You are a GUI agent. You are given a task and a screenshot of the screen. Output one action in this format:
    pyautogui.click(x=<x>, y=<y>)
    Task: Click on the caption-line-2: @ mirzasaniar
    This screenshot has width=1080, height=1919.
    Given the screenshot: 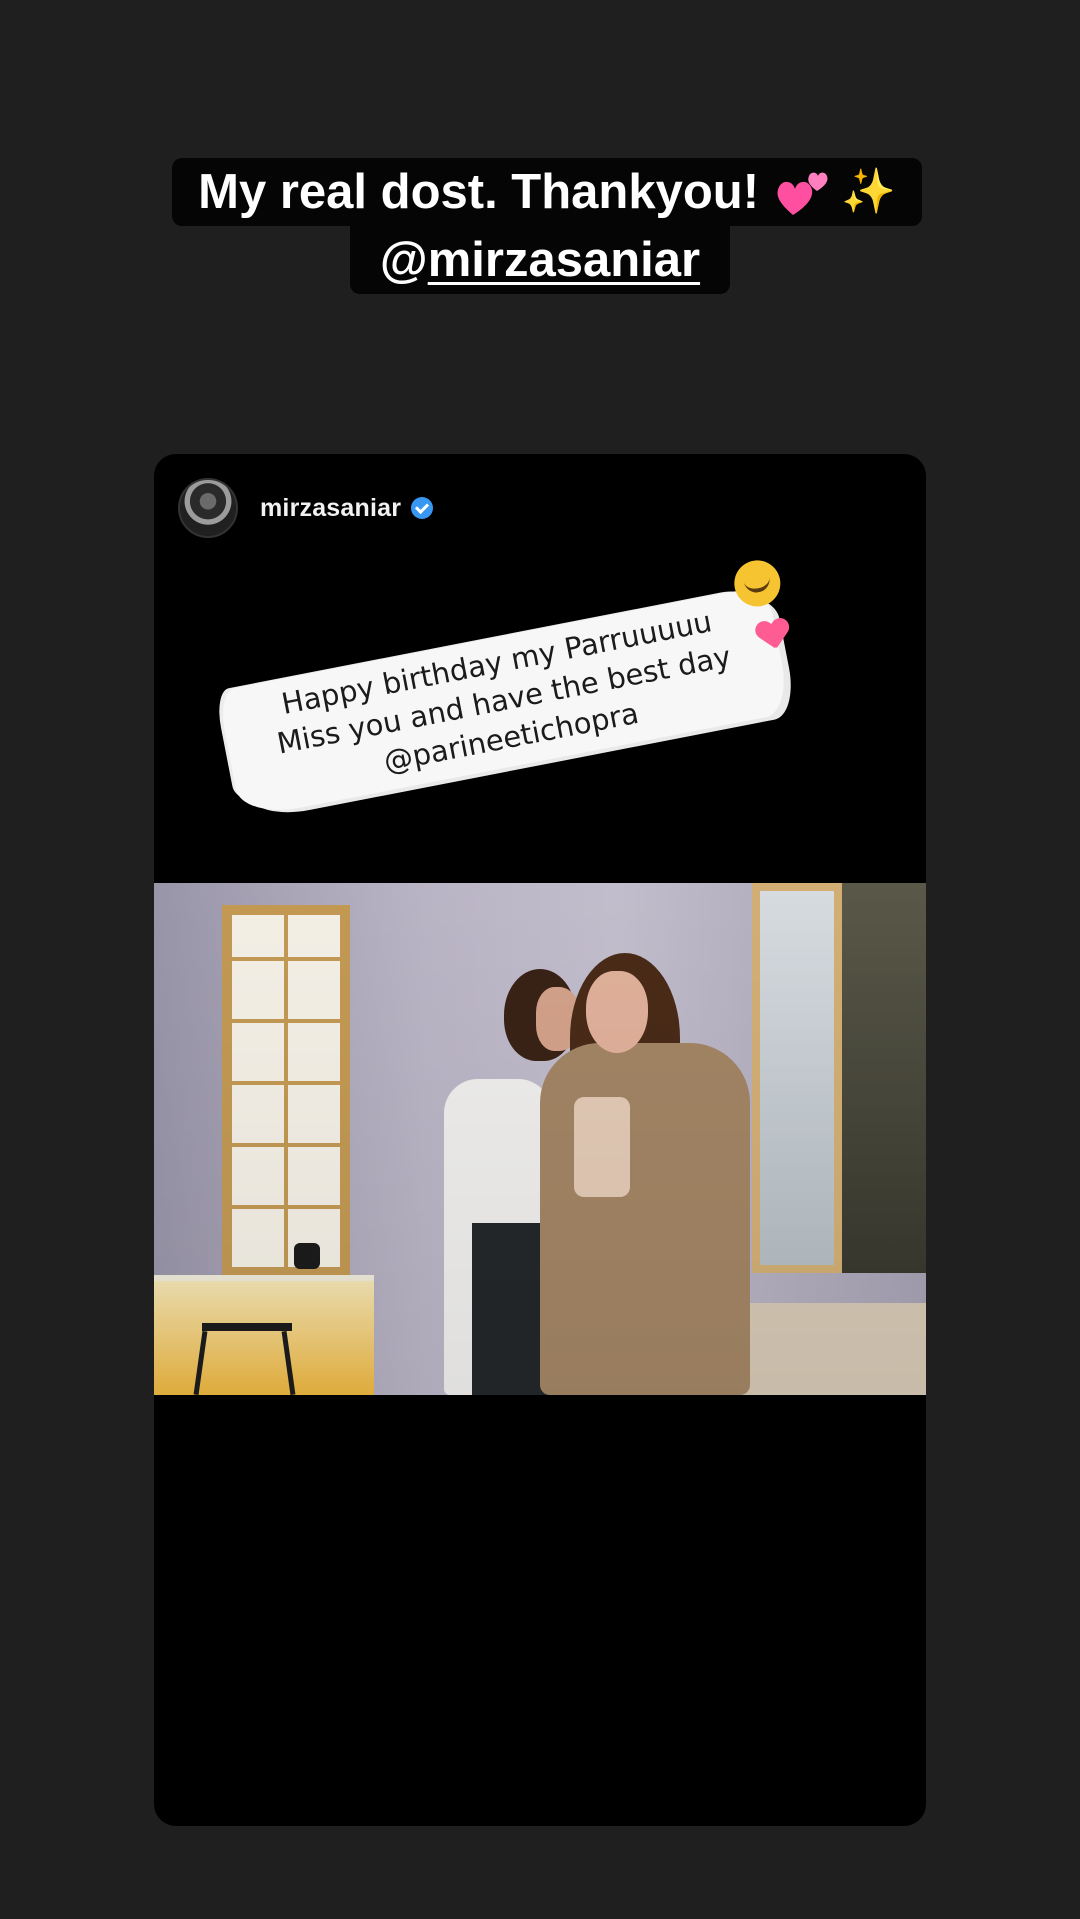 What is the action you would take?
    pyautogui.click(x=540, y=260)
    